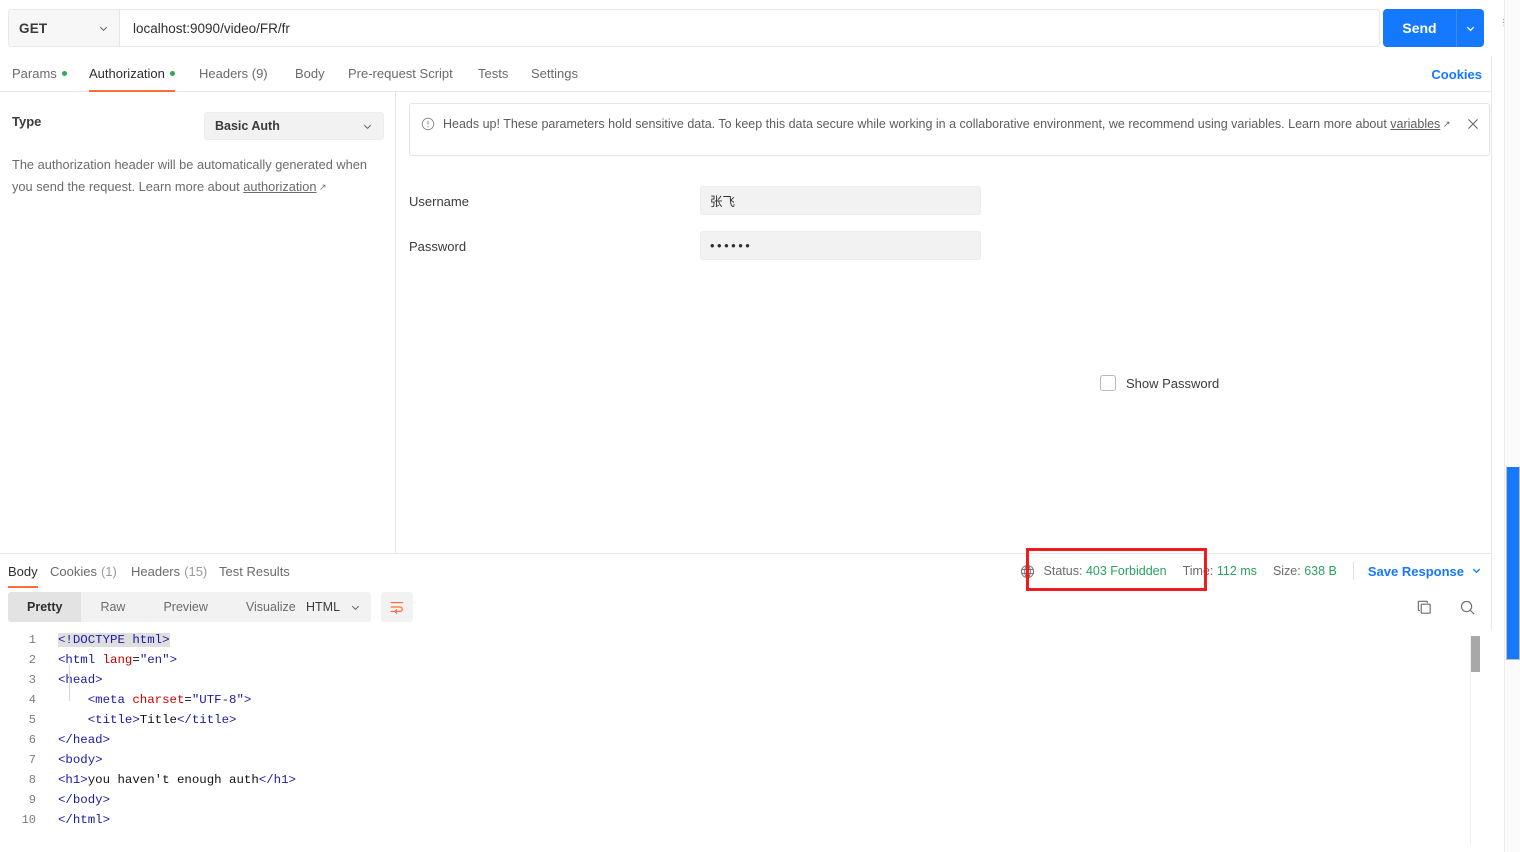 The image size is (1520, 852). I want to click on password-masked-value: ••••••, so click(731, 245).